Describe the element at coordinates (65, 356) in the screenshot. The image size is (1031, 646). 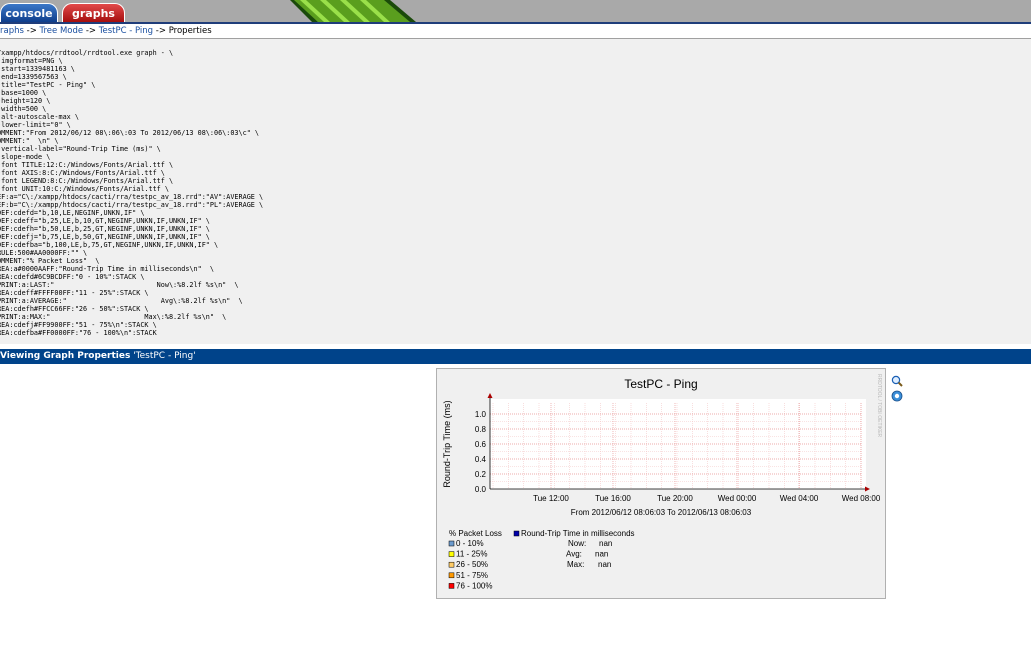
I see `view-bar-prefix: Viewing Graph Properties` at that location.